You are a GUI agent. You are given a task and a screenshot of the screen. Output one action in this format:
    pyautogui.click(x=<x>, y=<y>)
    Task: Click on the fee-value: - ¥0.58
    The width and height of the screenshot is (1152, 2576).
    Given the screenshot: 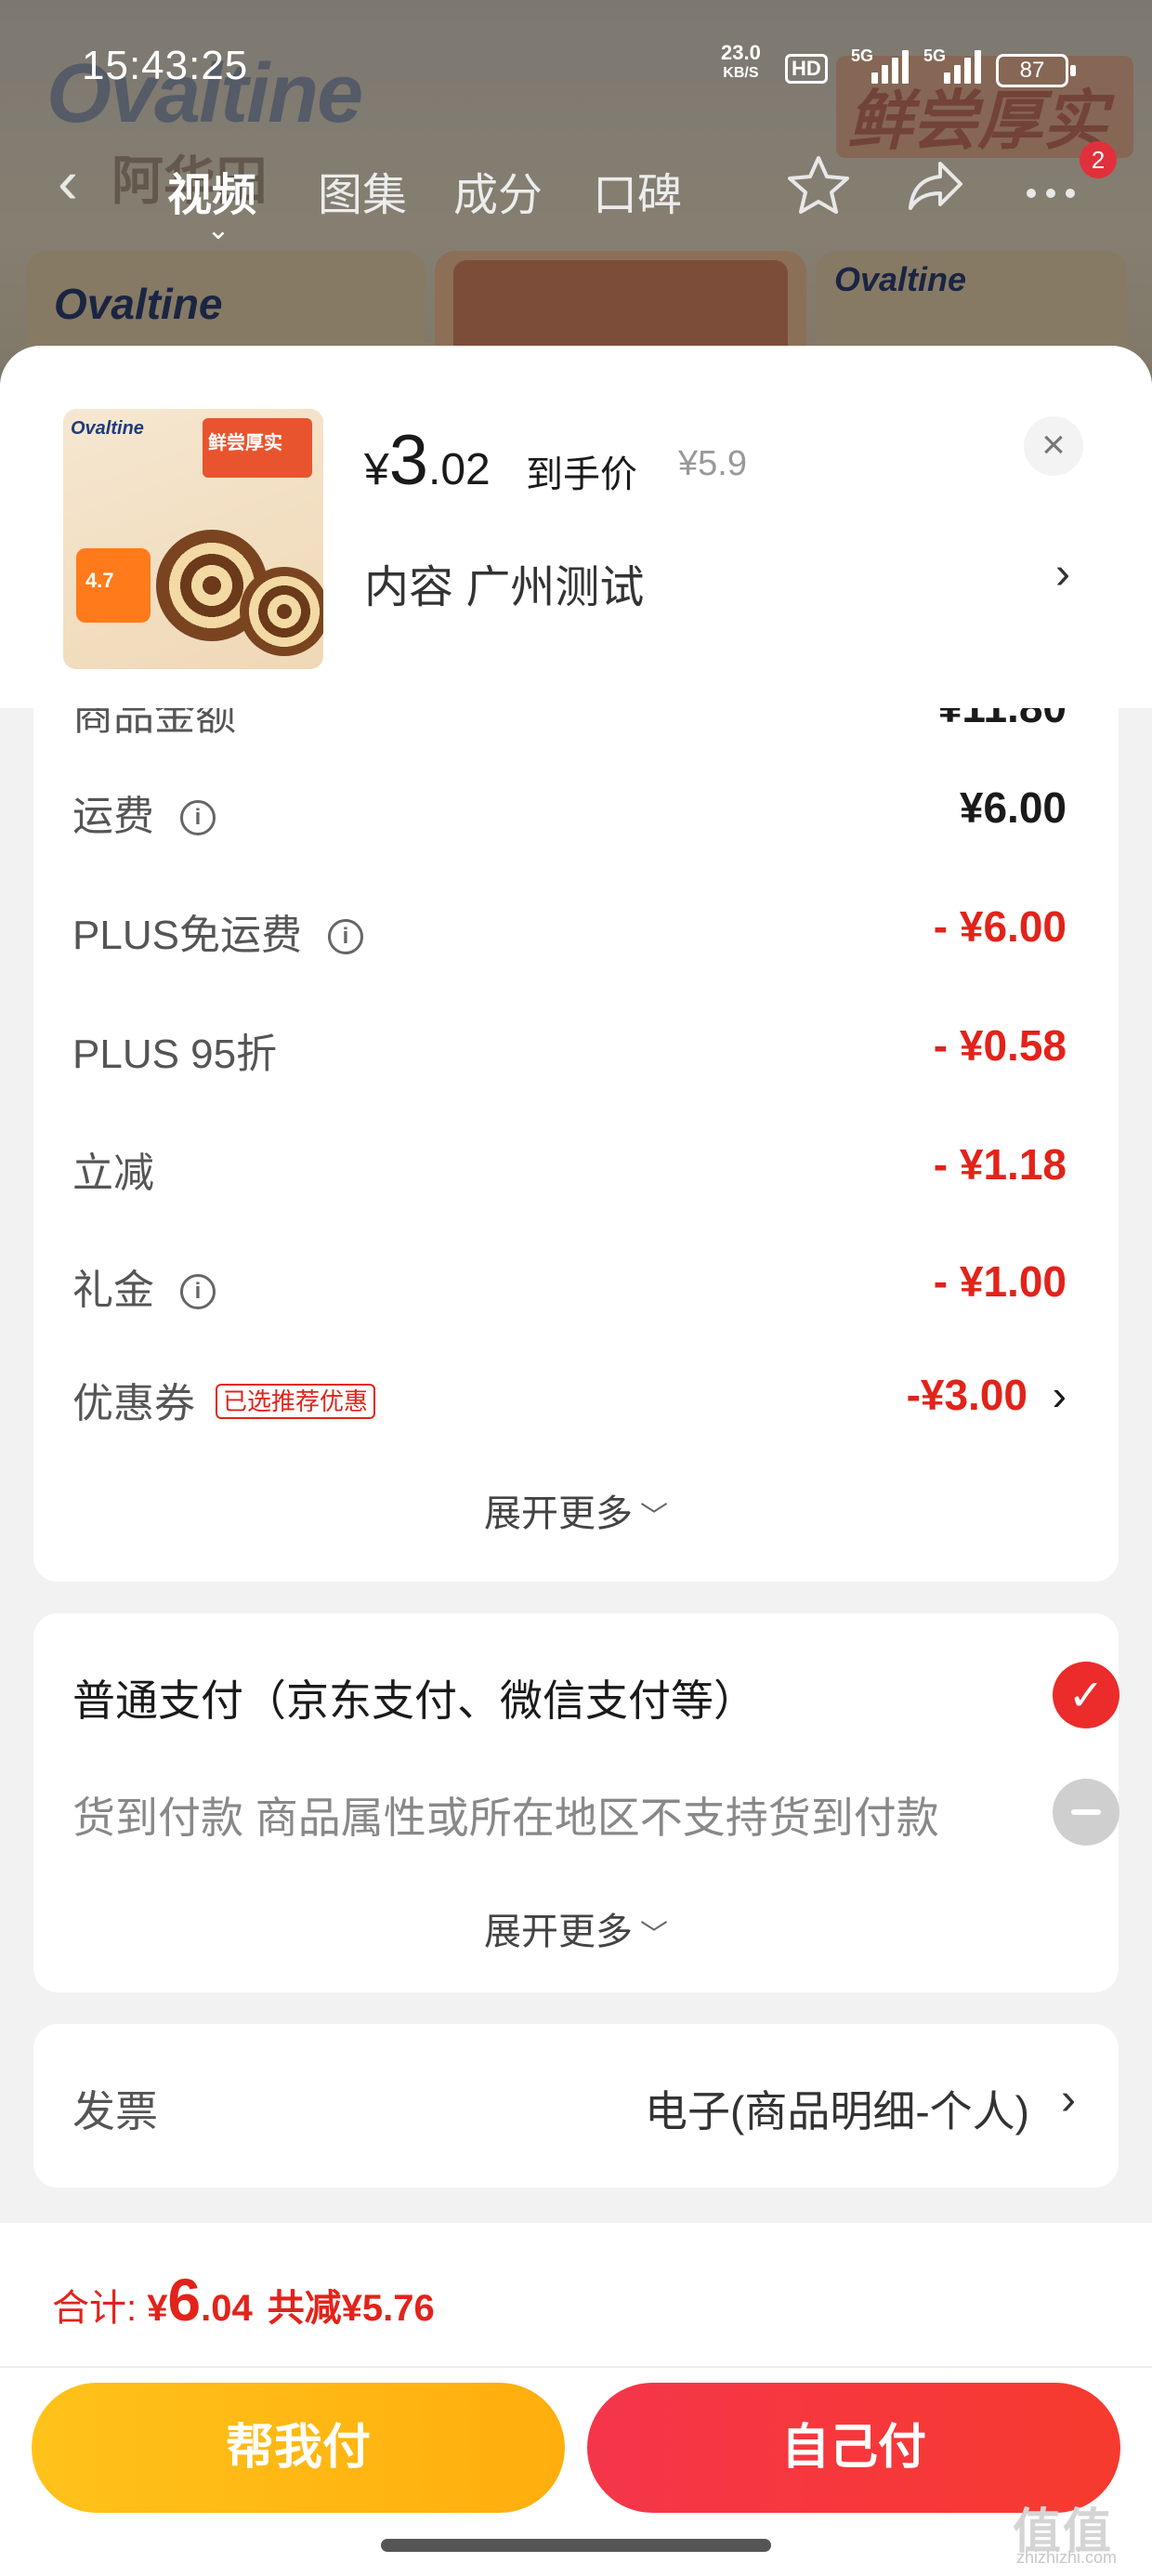 What is the action you would take?
    pyautogui.click(x=1000, y=1045)
    